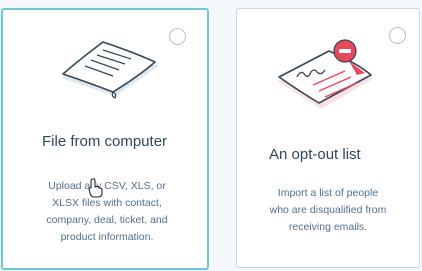  What do you see at coordinates (328, 227) in the screenshot?
I see `description-line: receiving emails.` at bounding box center [328, 227].